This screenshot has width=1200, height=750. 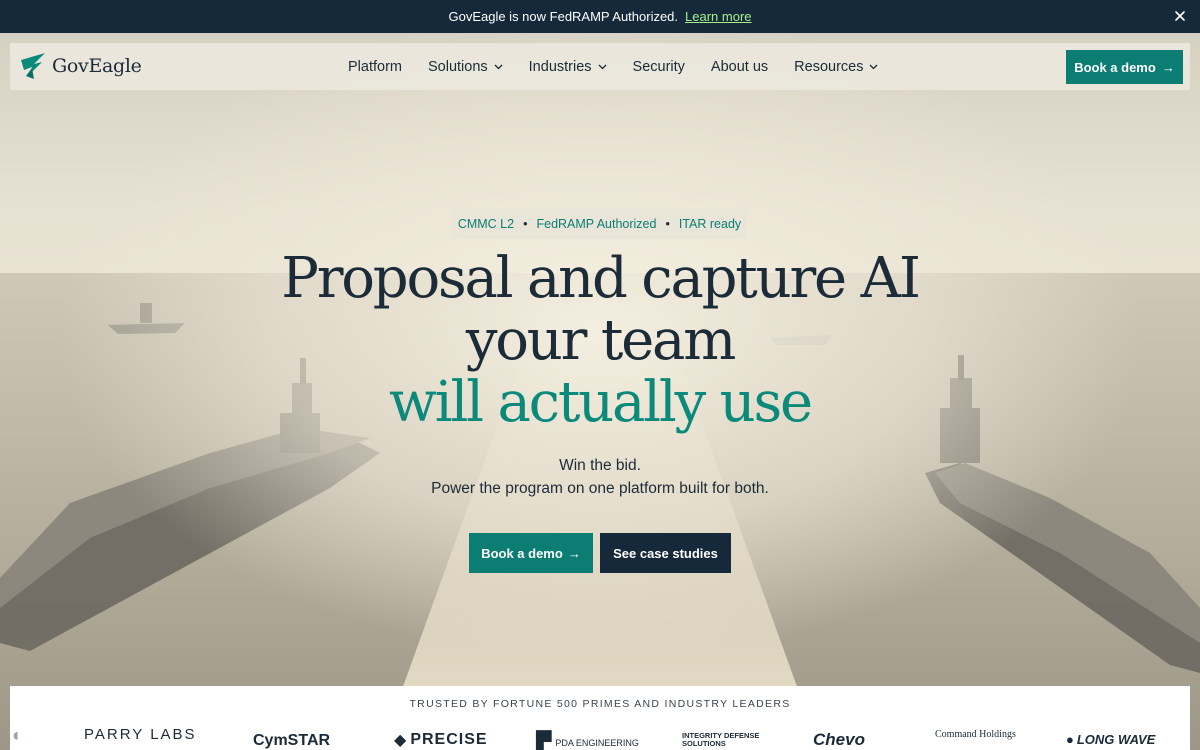 What do you see at coordinates (710, 224) in the screenshot?
I see `badge-itar: ITAR ready` at bounding box center [710, 224].